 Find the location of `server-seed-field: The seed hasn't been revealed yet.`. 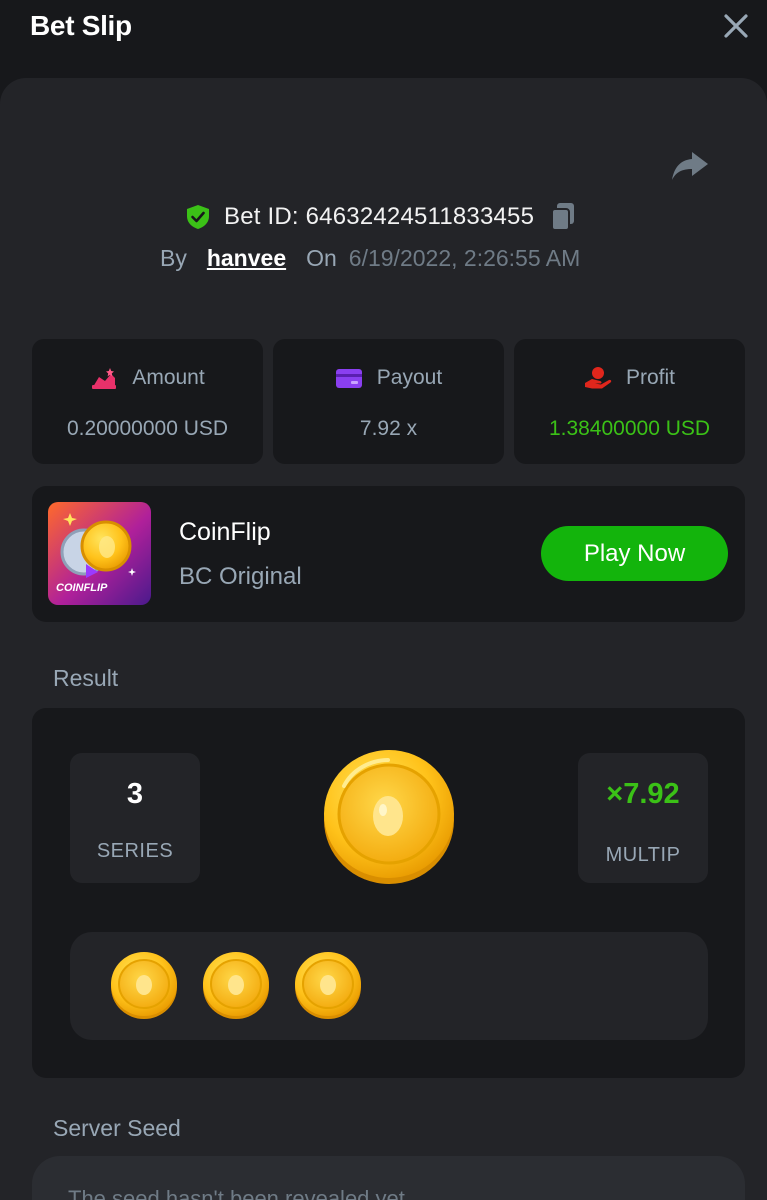

server-seed-field: The seed hasn't been revealed yet. is located at coordinates (388, 1178).